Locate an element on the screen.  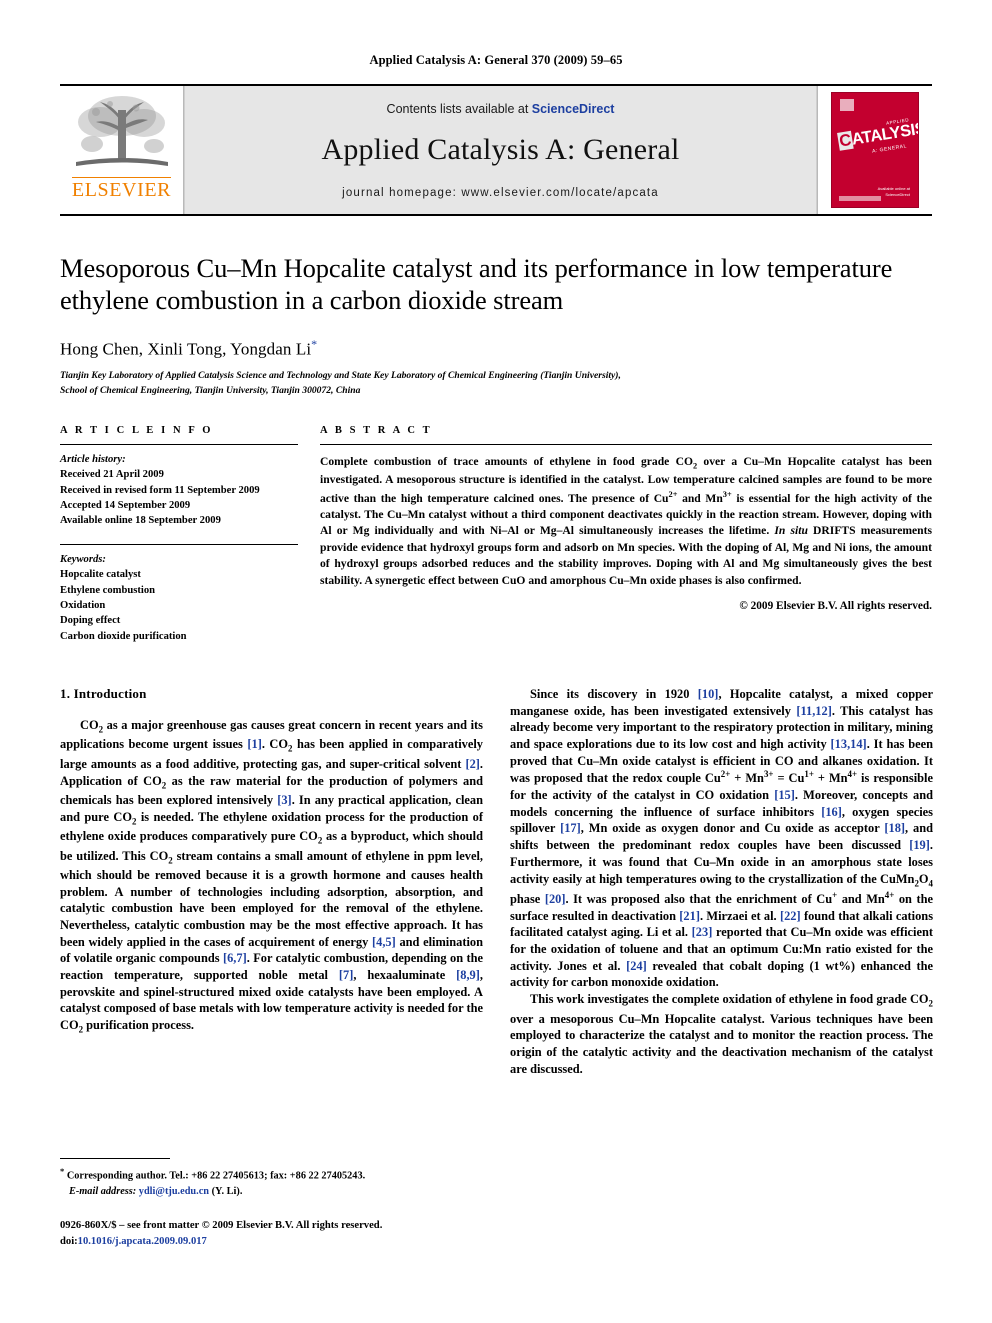
article-history-label: Article history: is located at coordinates (93, 460).